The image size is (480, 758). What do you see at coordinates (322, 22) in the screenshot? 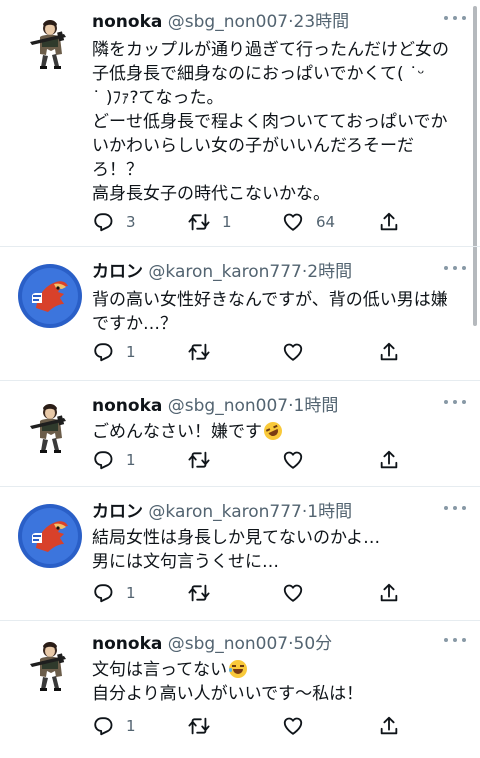
I see `tweet-time: 23時間` at bounding box center [322, 22].